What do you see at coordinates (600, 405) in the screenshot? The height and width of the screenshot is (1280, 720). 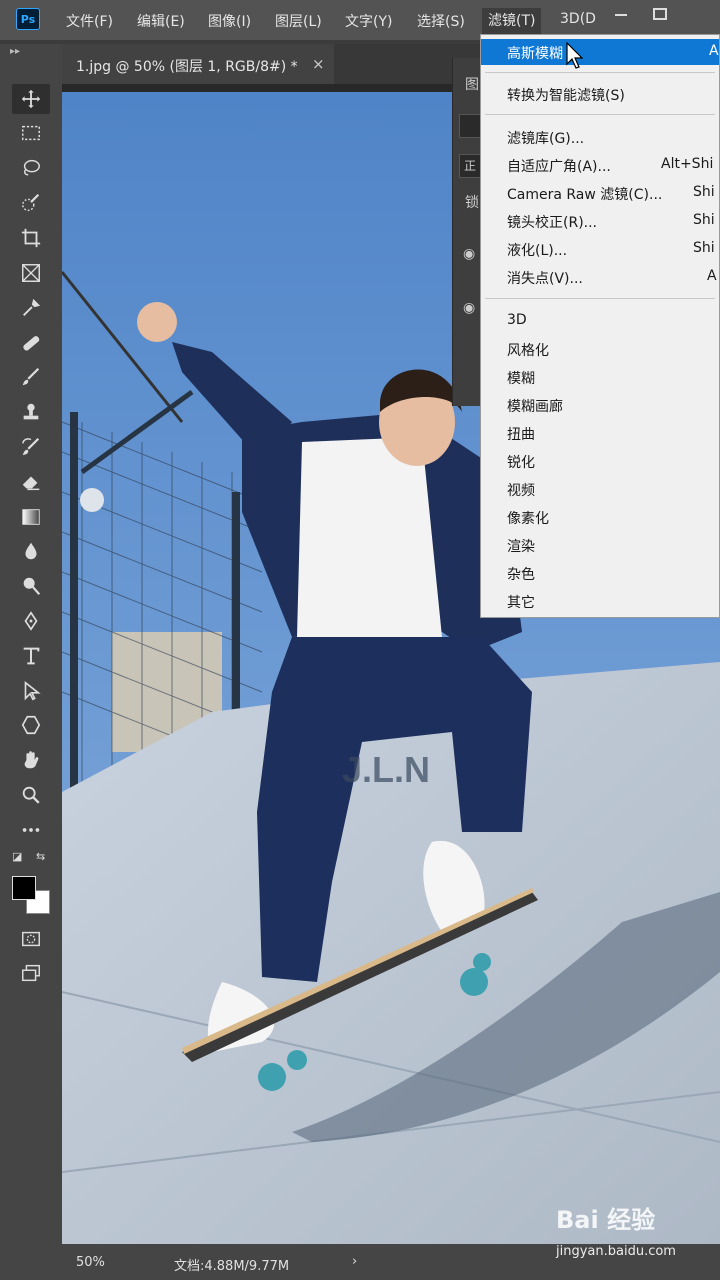 I see `menu-item-blur-gallery: 模糊画廊` at bounding box center [600, 405].